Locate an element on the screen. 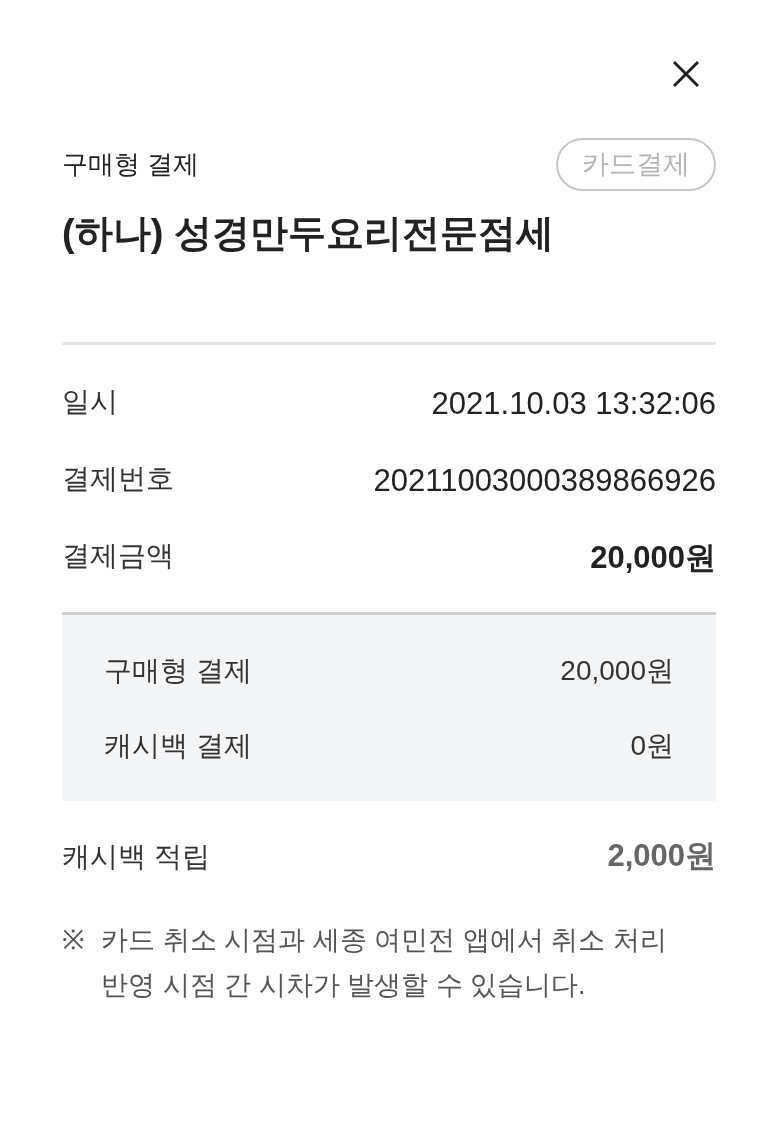 This screenshot has width=774, height=1137. breakdown-label: 구매형 결제 is located at coordinates (178, 670).